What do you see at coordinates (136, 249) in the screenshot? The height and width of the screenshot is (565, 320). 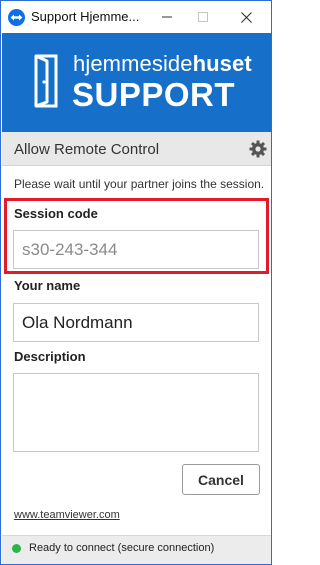 I see `session-code-field` at bounding box center [136, 249].